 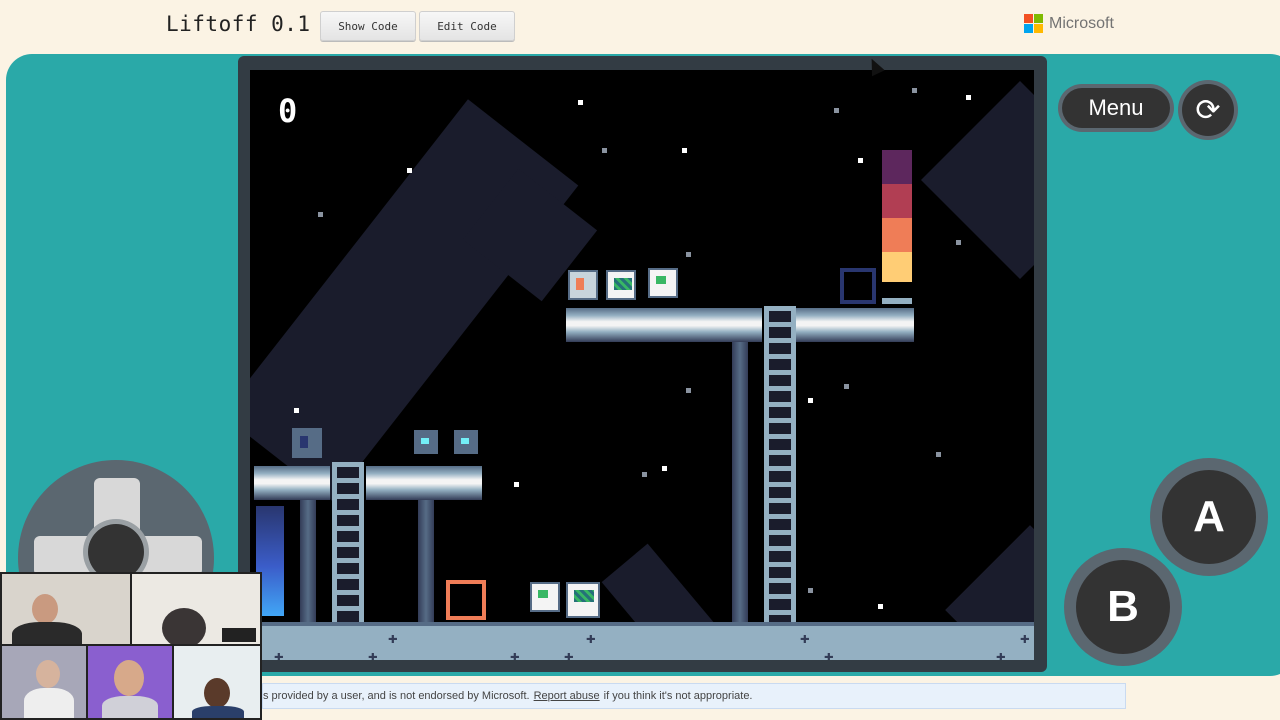 I want to click on webcam-overlay, so click(x=131, y=646).